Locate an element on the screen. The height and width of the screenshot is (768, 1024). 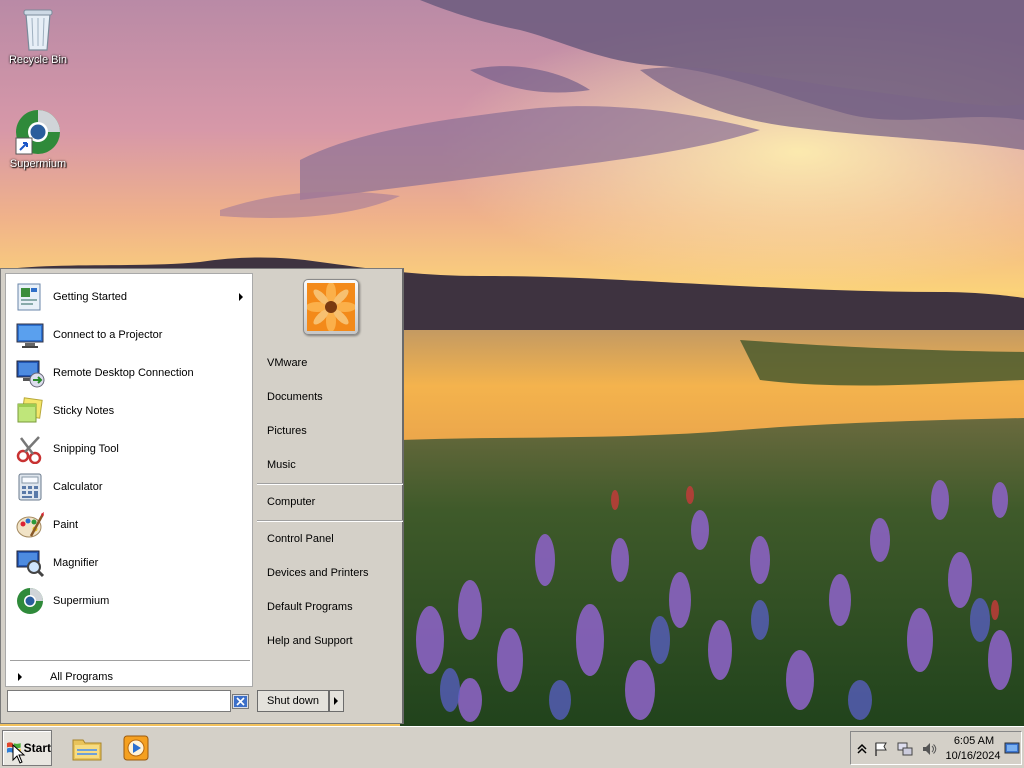
all-programs-button: All Programs is located at coordinates (129, 677).